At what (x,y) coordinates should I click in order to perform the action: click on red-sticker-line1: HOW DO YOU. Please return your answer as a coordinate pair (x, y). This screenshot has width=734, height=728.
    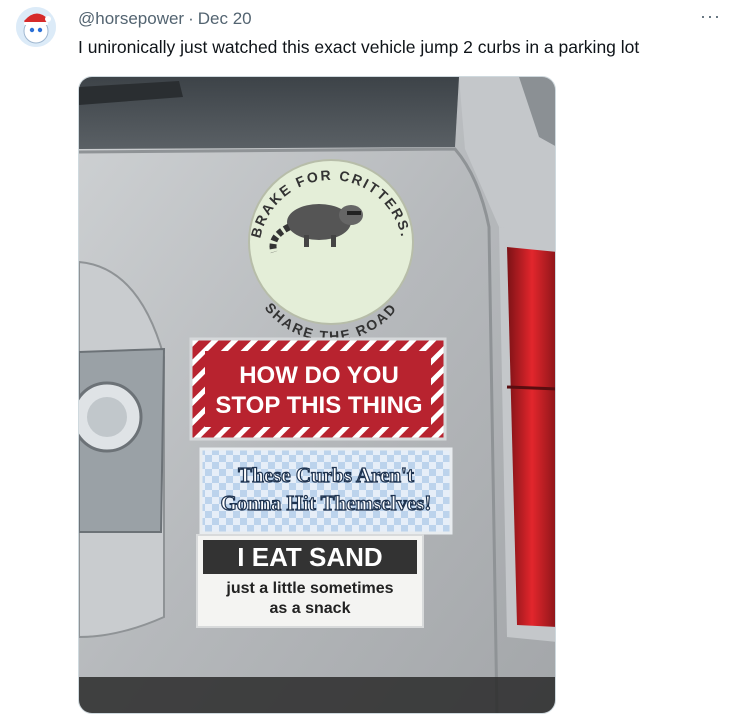
    Looking at the image, I should click on (319, 375).